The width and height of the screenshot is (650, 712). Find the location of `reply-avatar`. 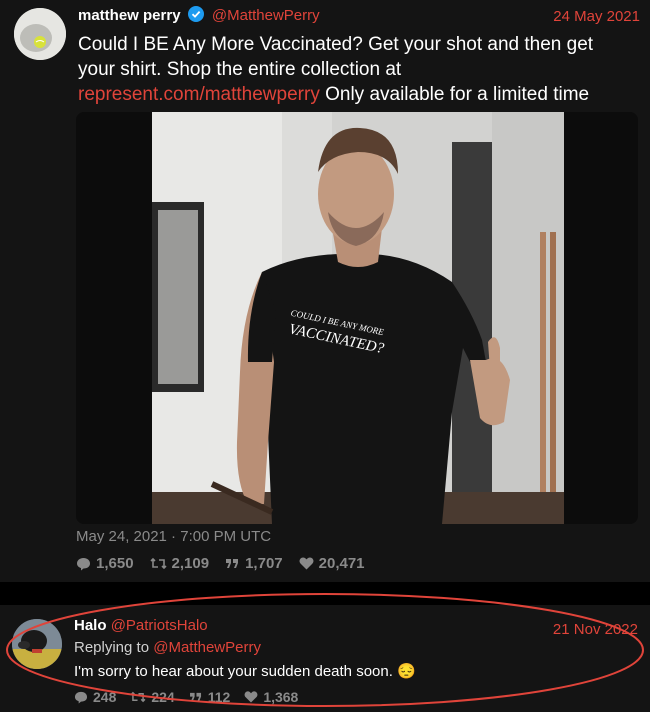

reply-avatar is located at coordinates (37, 644).